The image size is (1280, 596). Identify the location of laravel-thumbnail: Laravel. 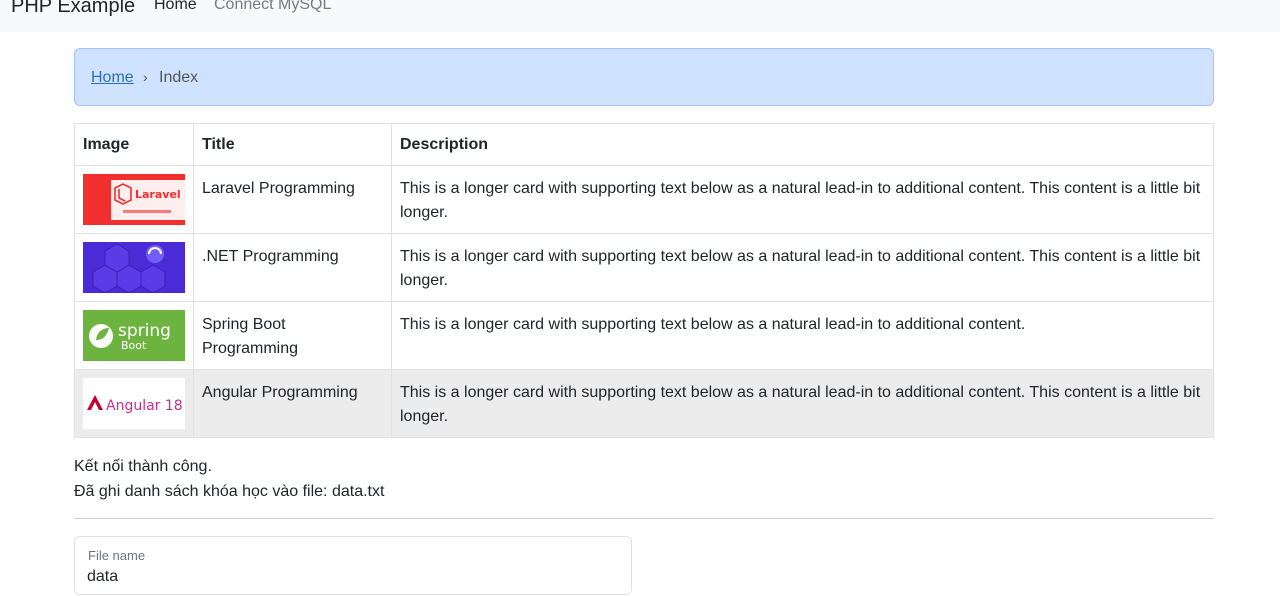
(134, 199).